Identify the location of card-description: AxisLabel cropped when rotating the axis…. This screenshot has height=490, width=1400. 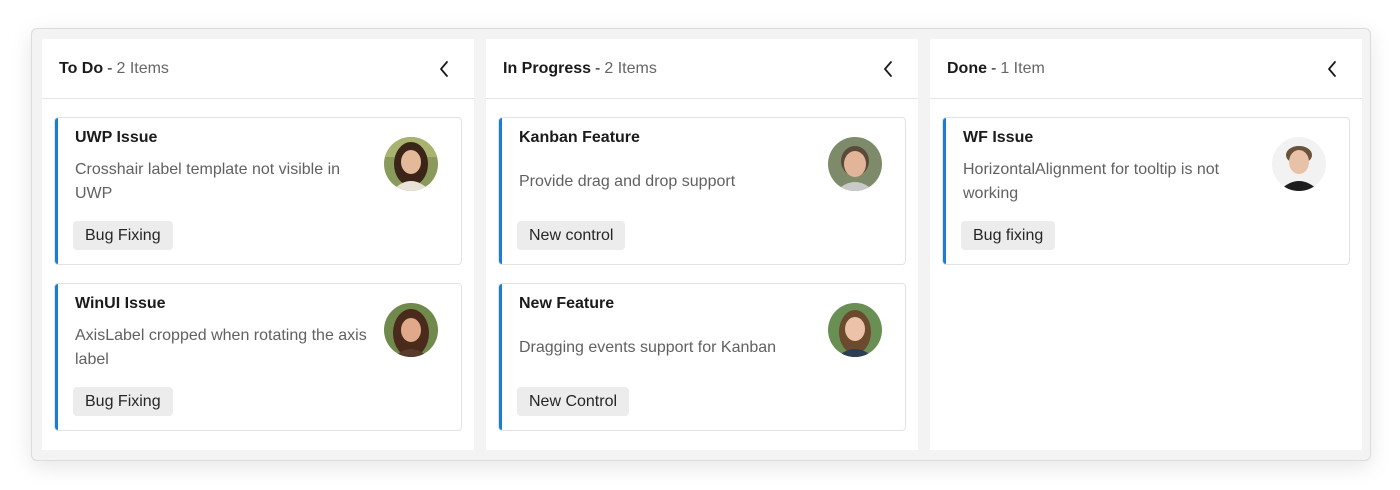
(221, 347).